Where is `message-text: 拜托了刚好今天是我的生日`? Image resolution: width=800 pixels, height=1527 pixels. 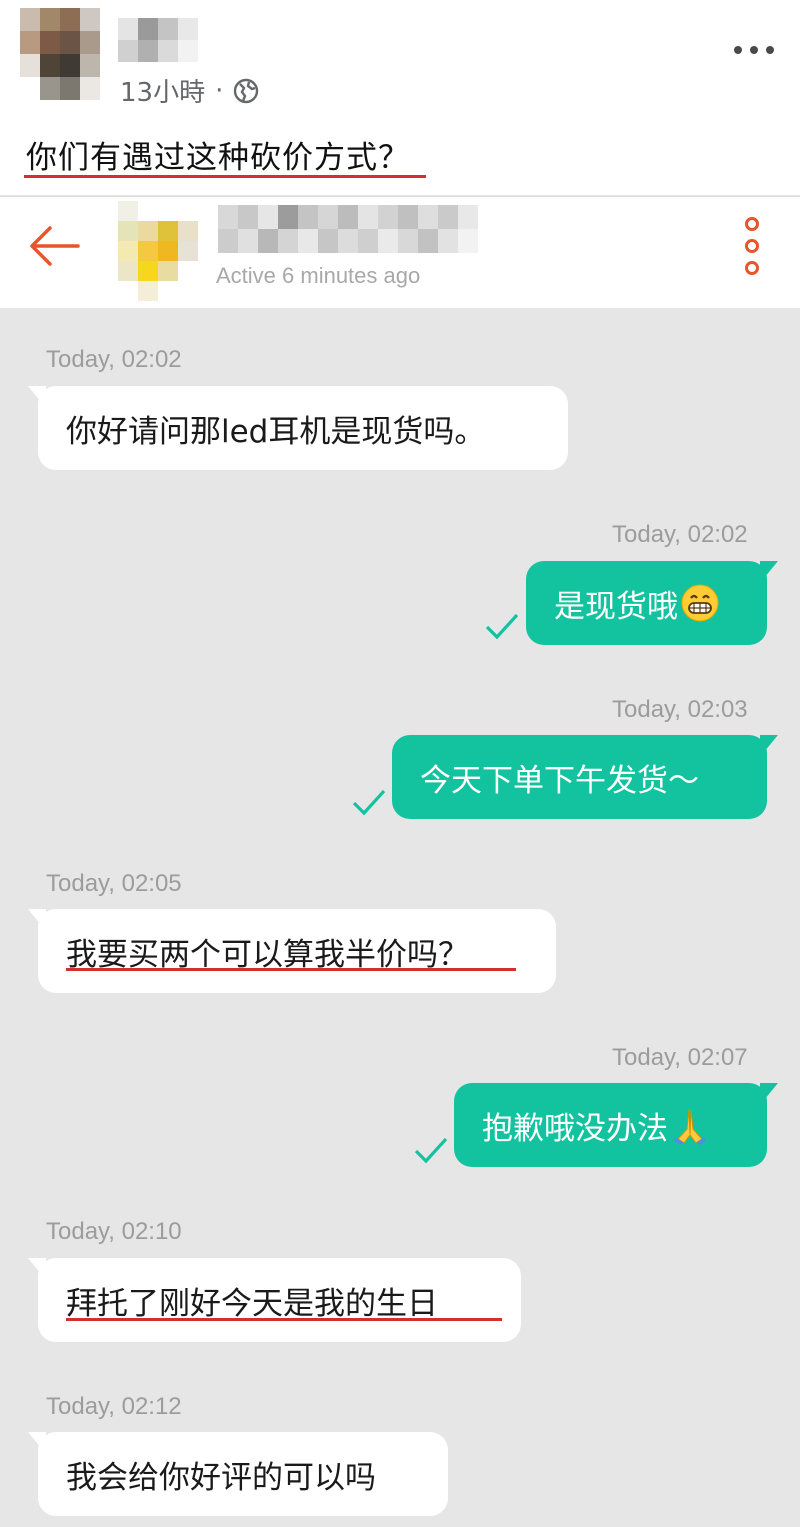 message-text: 拜托了刚好今天是我的生日 is located at coordinates (252, 1303).